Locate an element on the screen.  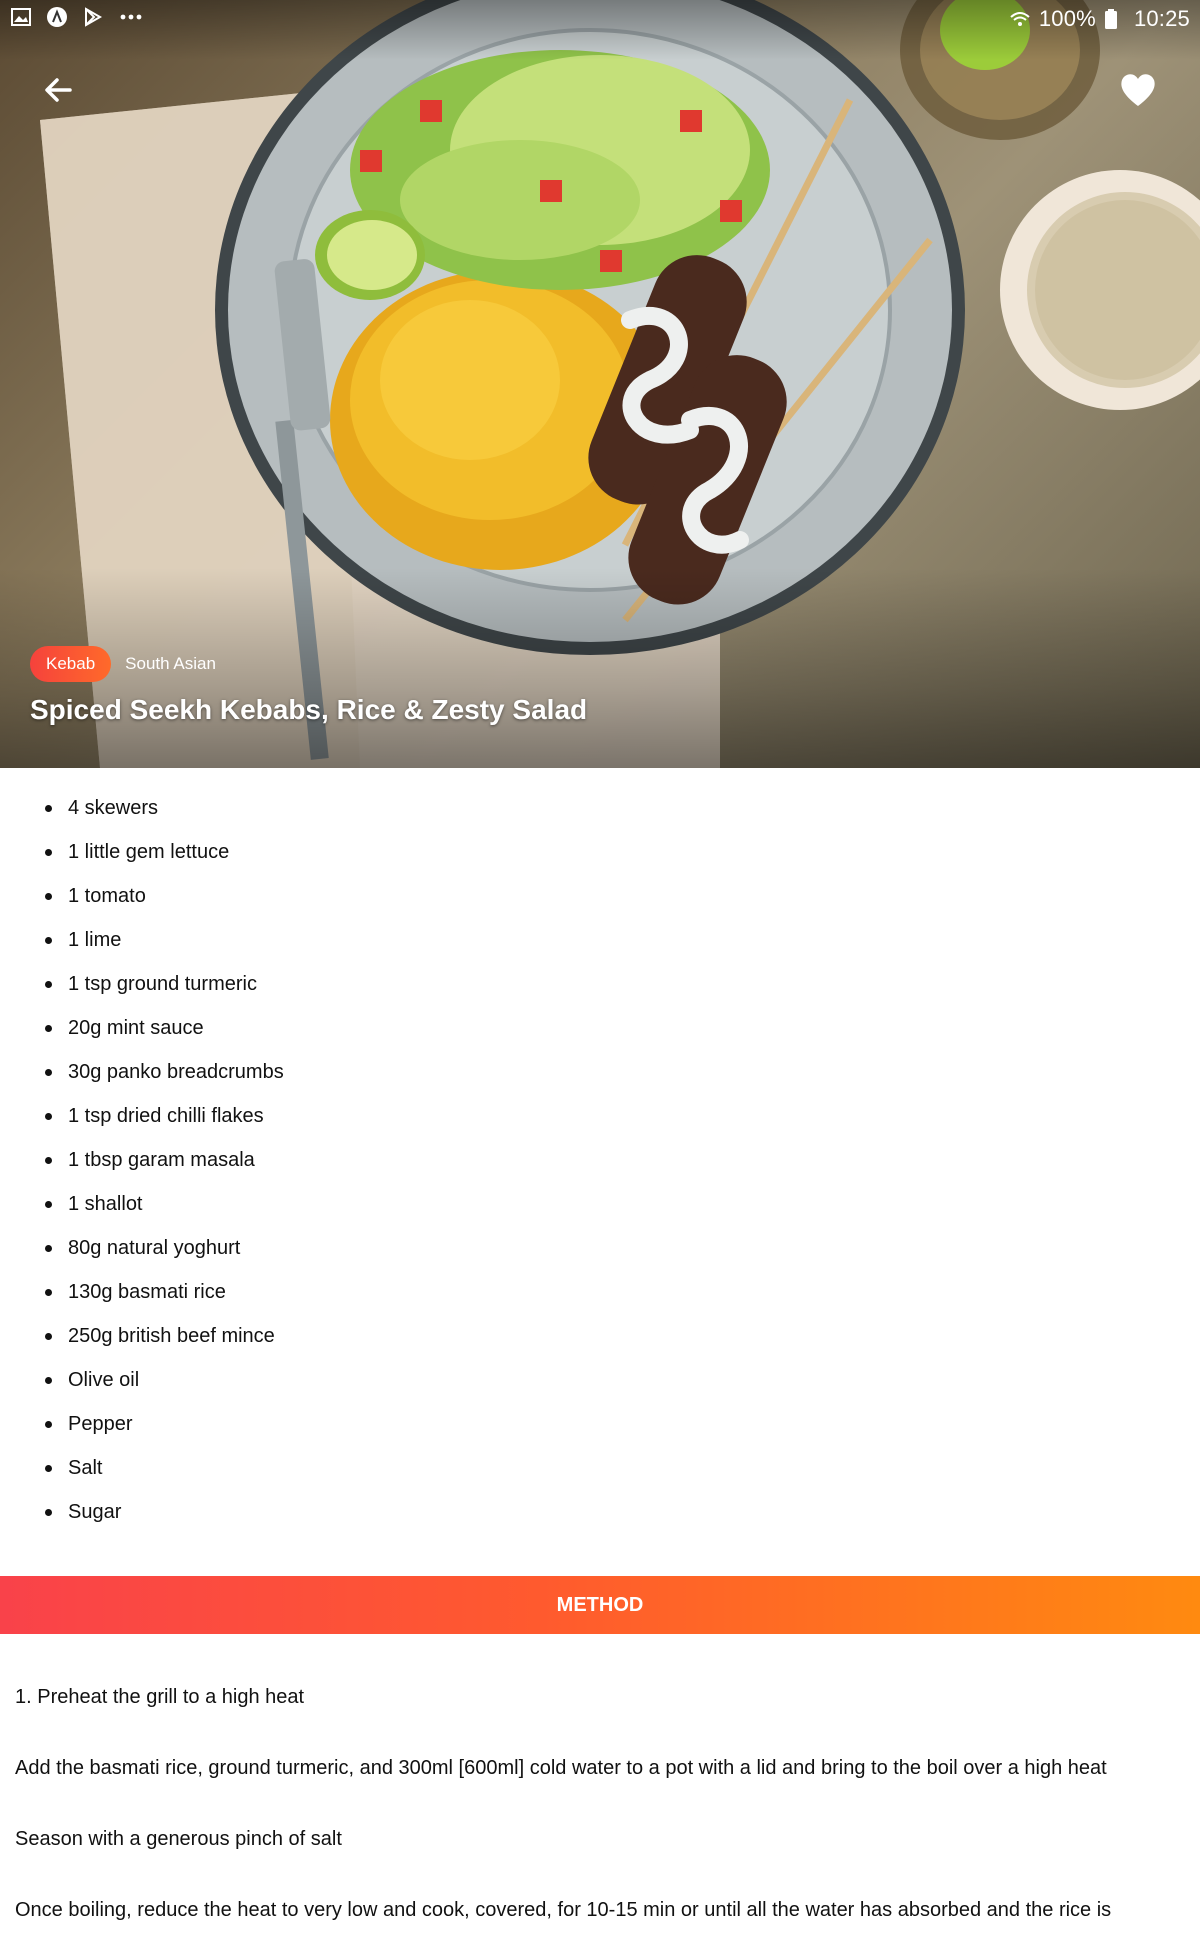
ingredient-item: 250g british beef mince is located at coordinates (600, 1336).